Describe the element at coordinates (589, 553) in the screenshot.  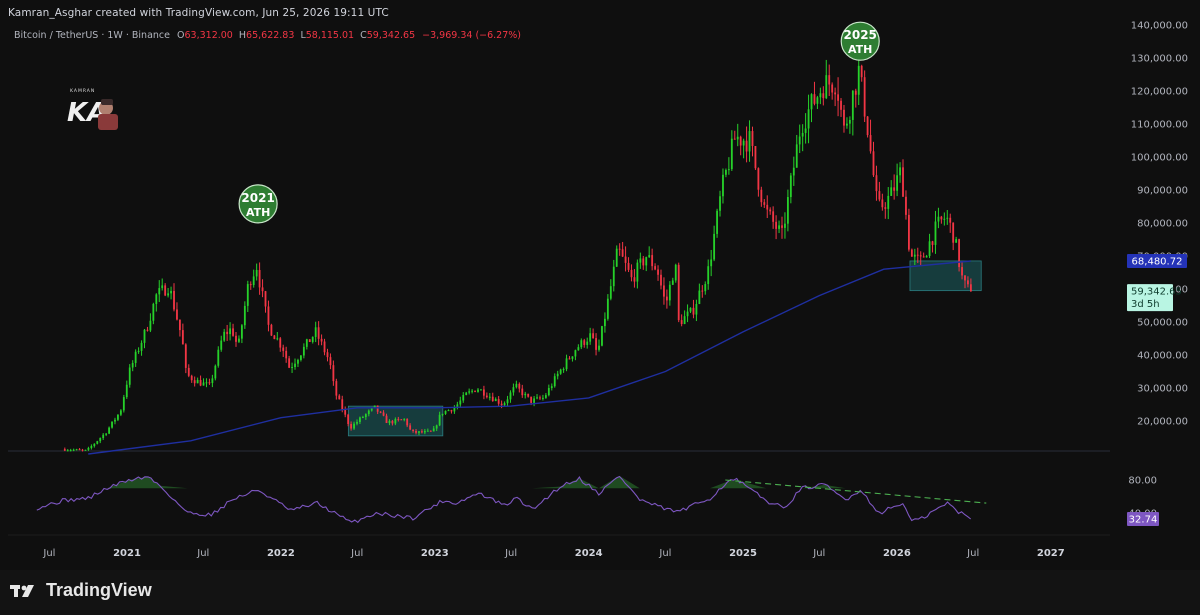
I see `time-tick-label: 2024` at that location.